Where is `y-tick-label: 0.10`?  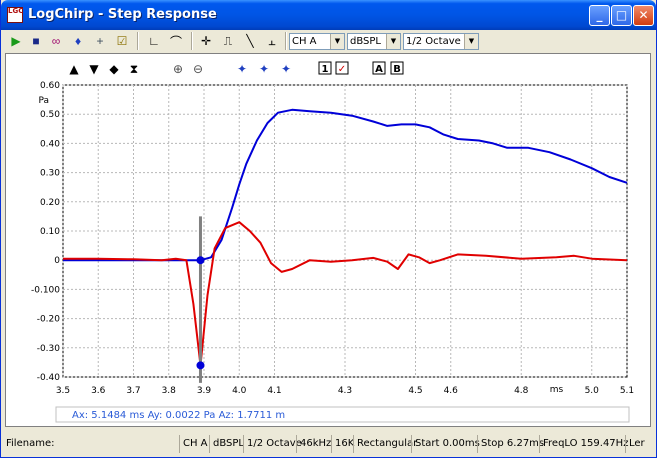 y-tick-label: 0.10 is located at coordinates (50, 232).